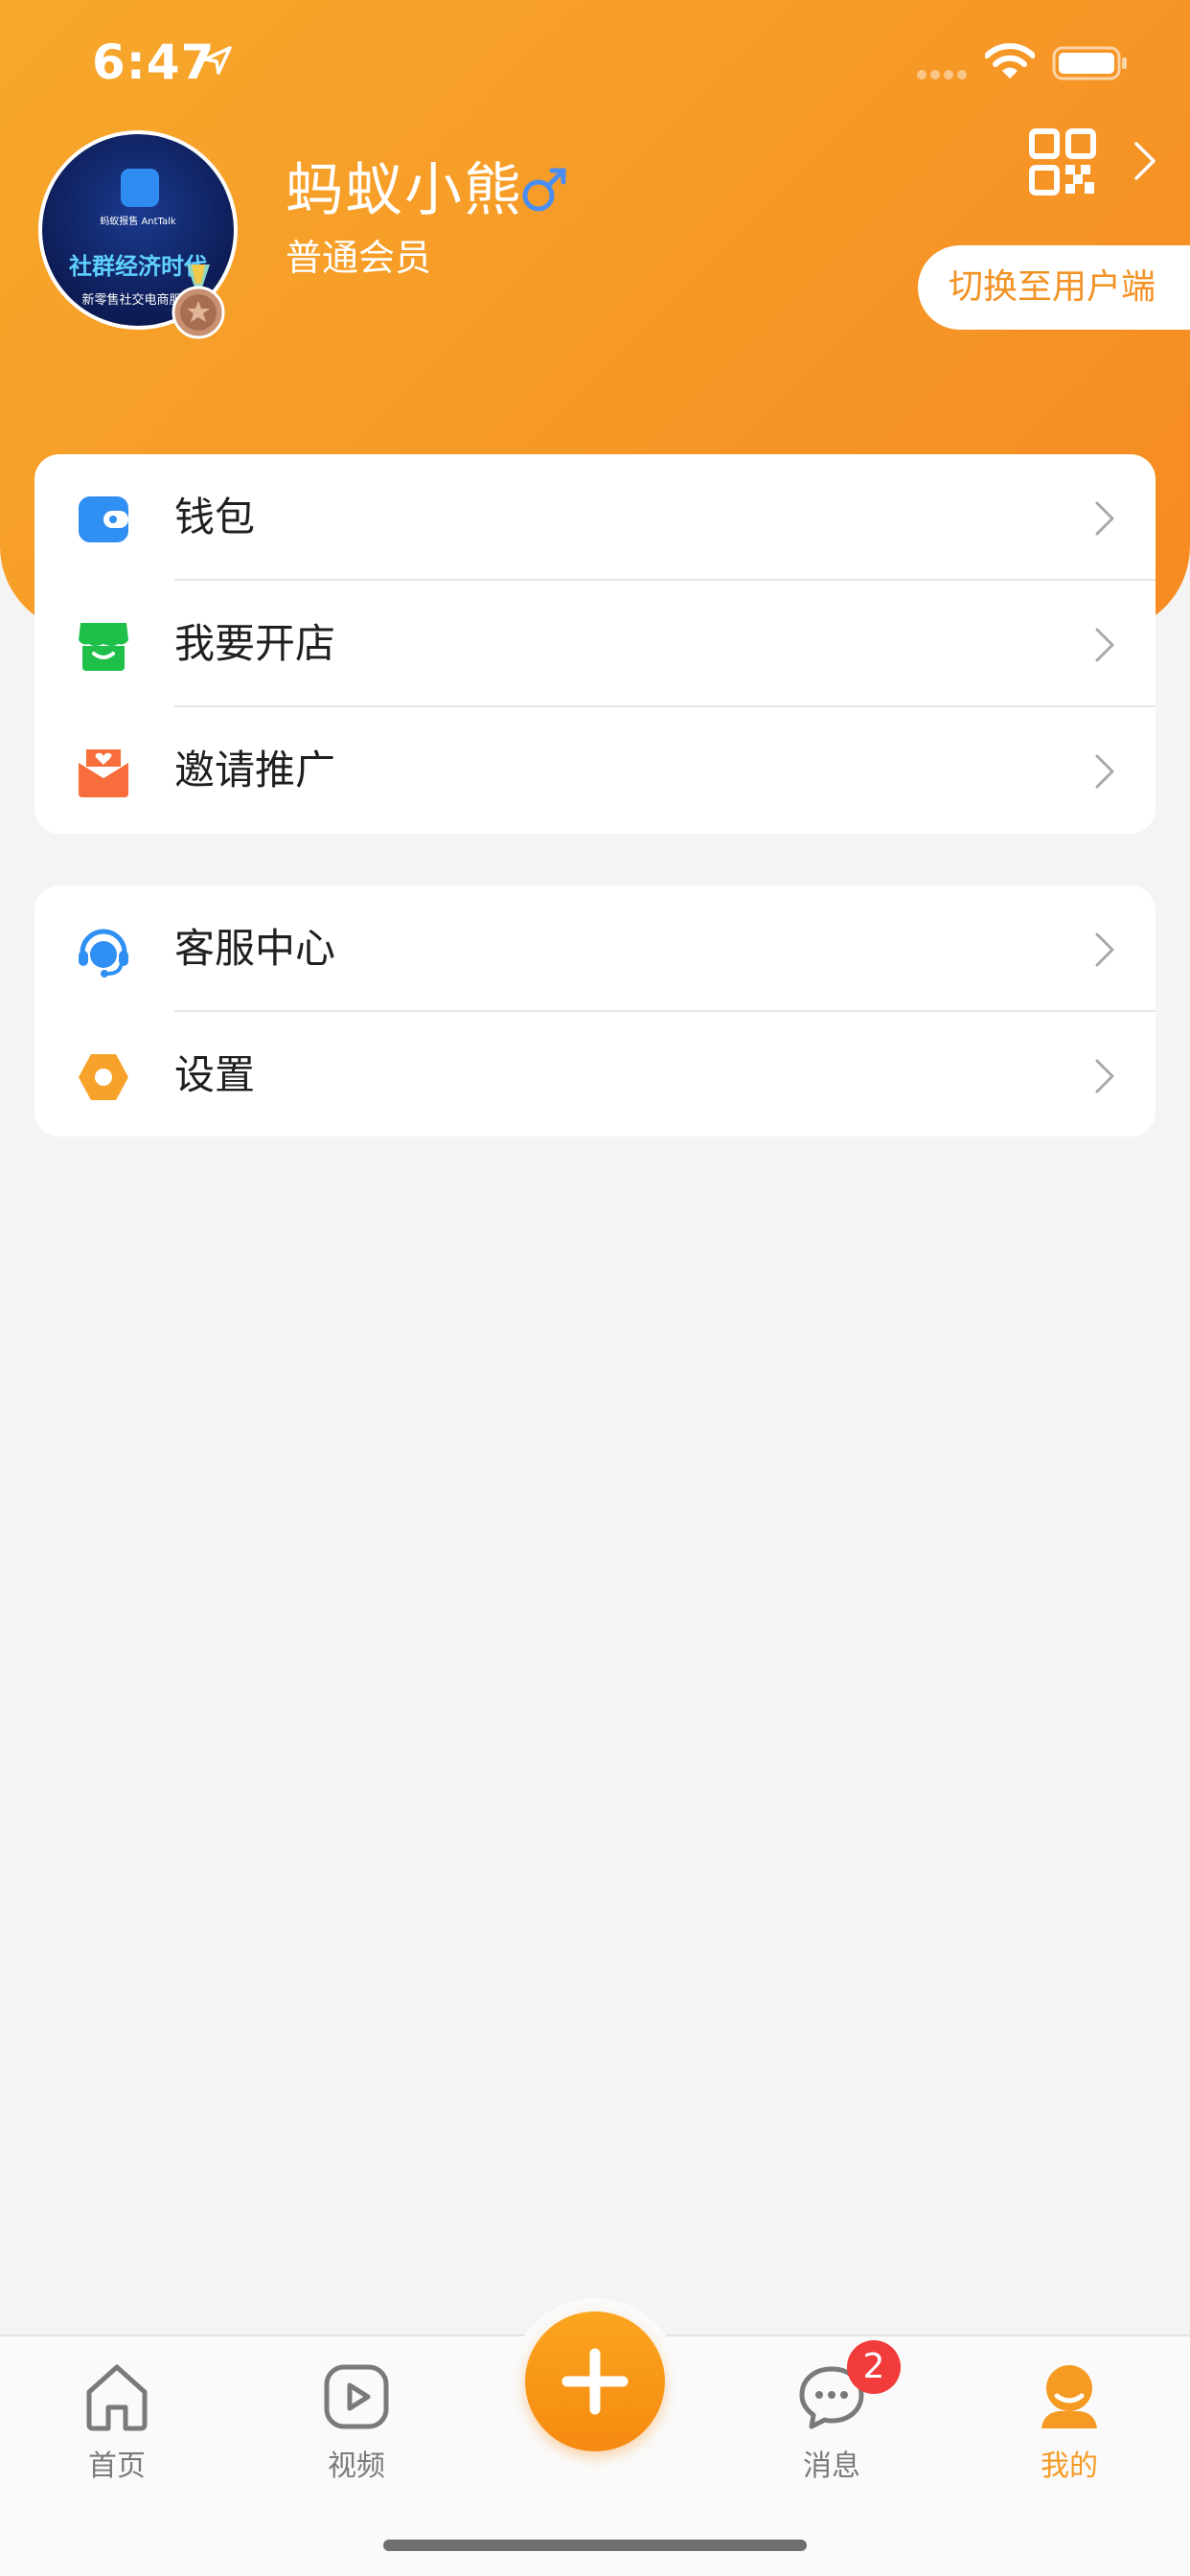 The height and width of the screenshot is (2576, 1190). Describe the element at coordinates (595, 770) in the screenshot. I see `menu-item-invite: 邀请推广` at that location.